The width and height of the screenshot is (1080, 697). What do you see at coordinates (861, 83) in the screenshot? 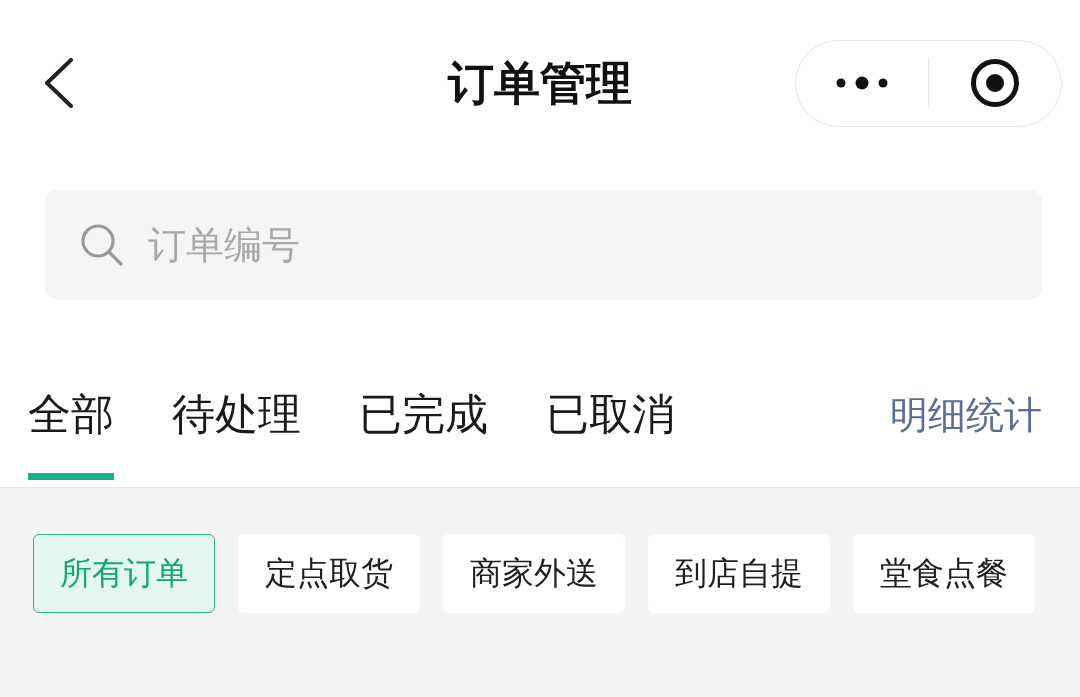
I see `more-icon` at bounding box center [861, 83].